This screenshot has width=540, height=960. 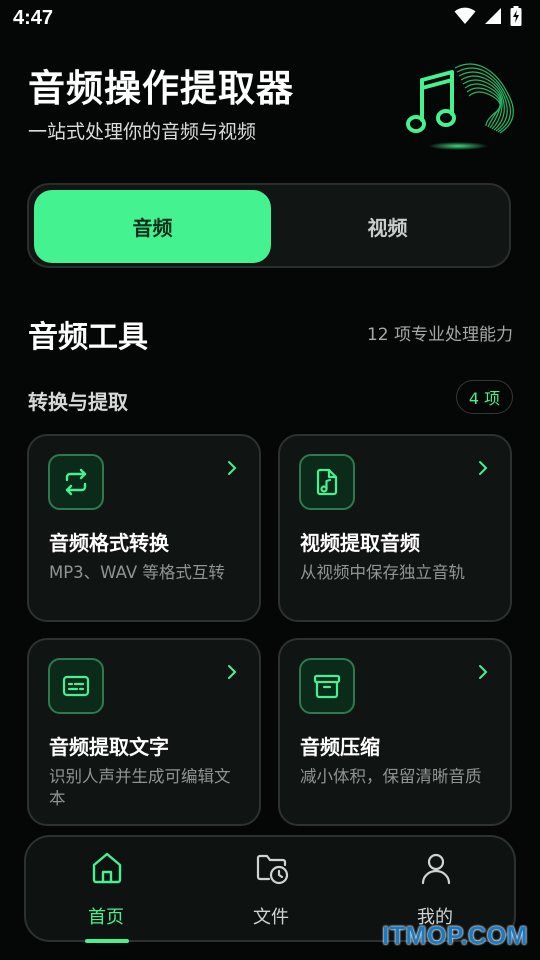 What do you see at coordinates (78, 402) in the screenshot?
I see `group-title: 转换与提取` at bounding box center [78, 402].